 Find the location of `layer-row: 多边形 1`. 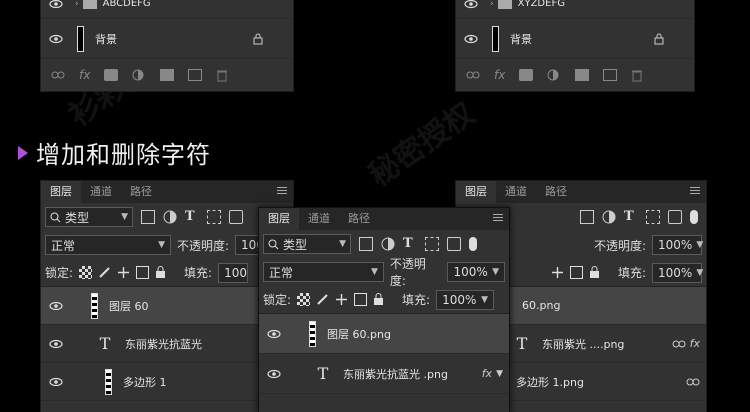

layer-row: 多边形 1 is located at coordinates (167, 382).